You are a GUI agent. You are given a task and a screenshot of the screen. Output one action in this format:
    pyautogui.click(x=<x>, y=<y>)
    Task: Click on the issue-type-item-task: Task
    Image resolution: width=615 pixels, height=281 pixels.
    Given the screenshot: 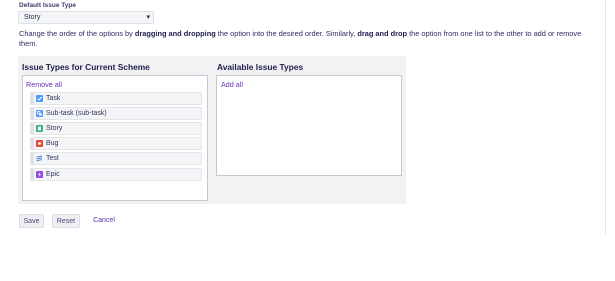 What is the action you would take?
    pyautogui.click(x=116, y=98)
    